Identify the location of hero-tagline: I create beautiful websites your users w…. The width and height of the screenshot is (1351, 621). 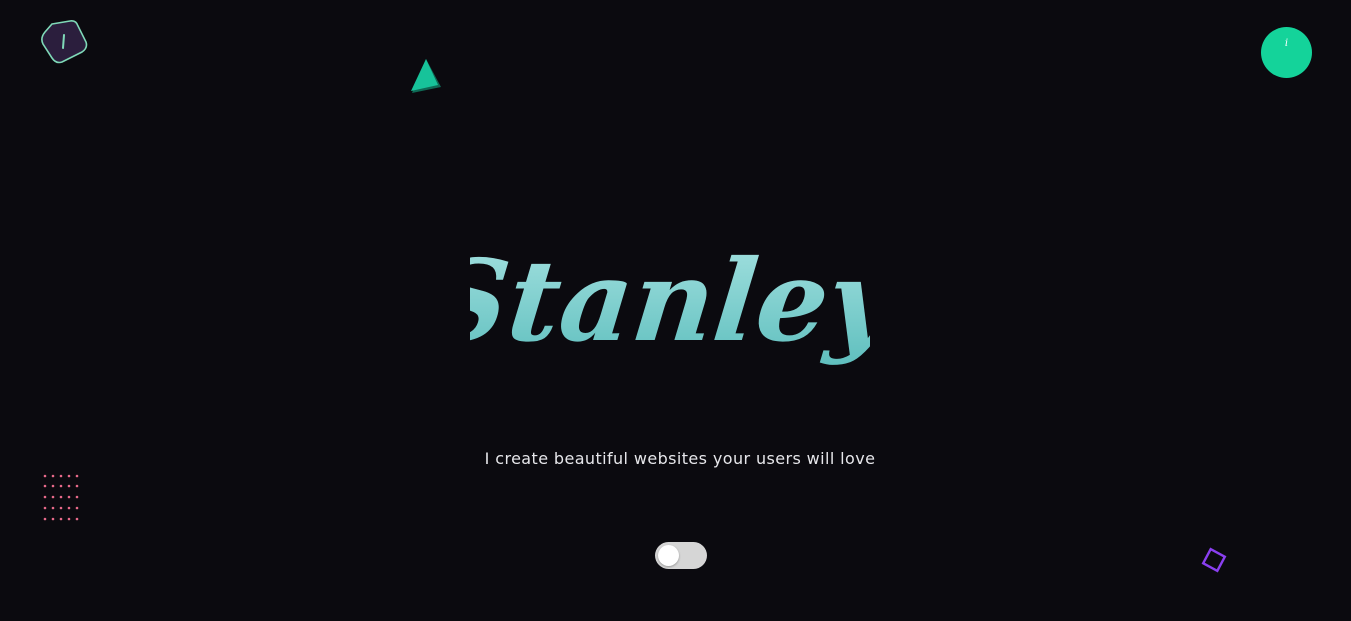
(680, 458).